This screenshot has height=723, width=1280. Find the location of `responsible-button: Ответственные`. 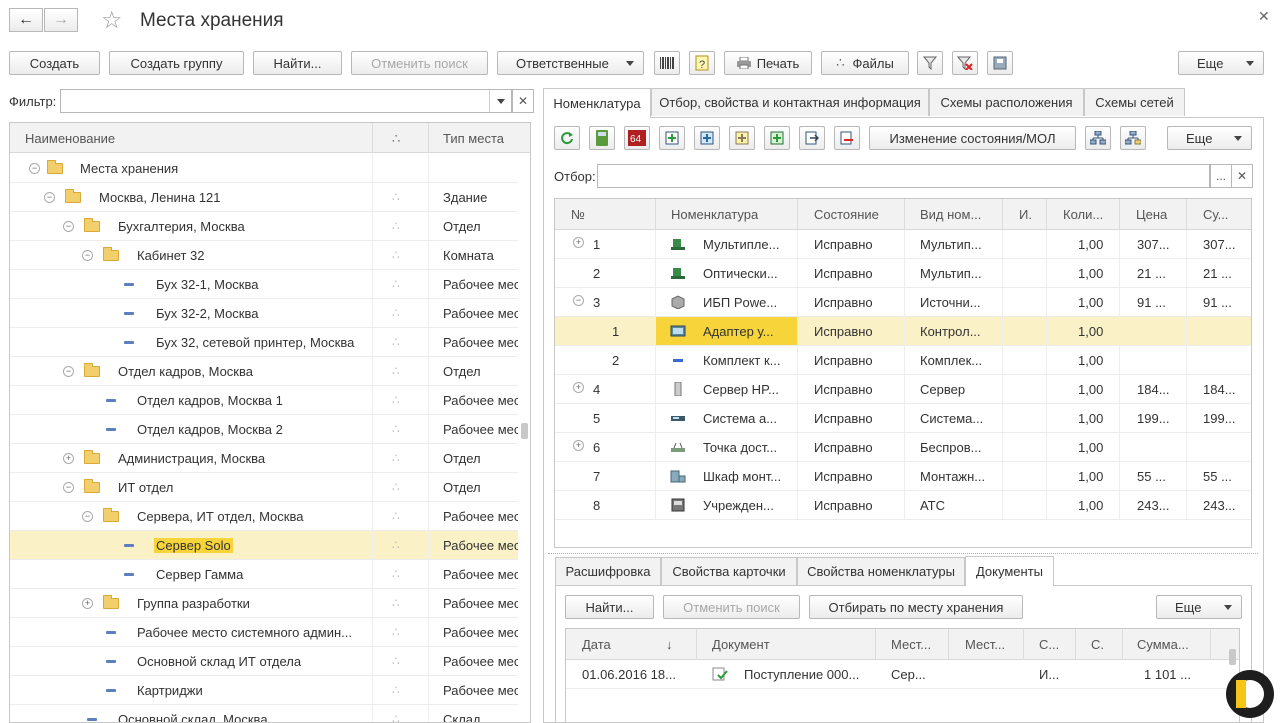

responsible-button: Ответственные is located at coordinates (570, 63).